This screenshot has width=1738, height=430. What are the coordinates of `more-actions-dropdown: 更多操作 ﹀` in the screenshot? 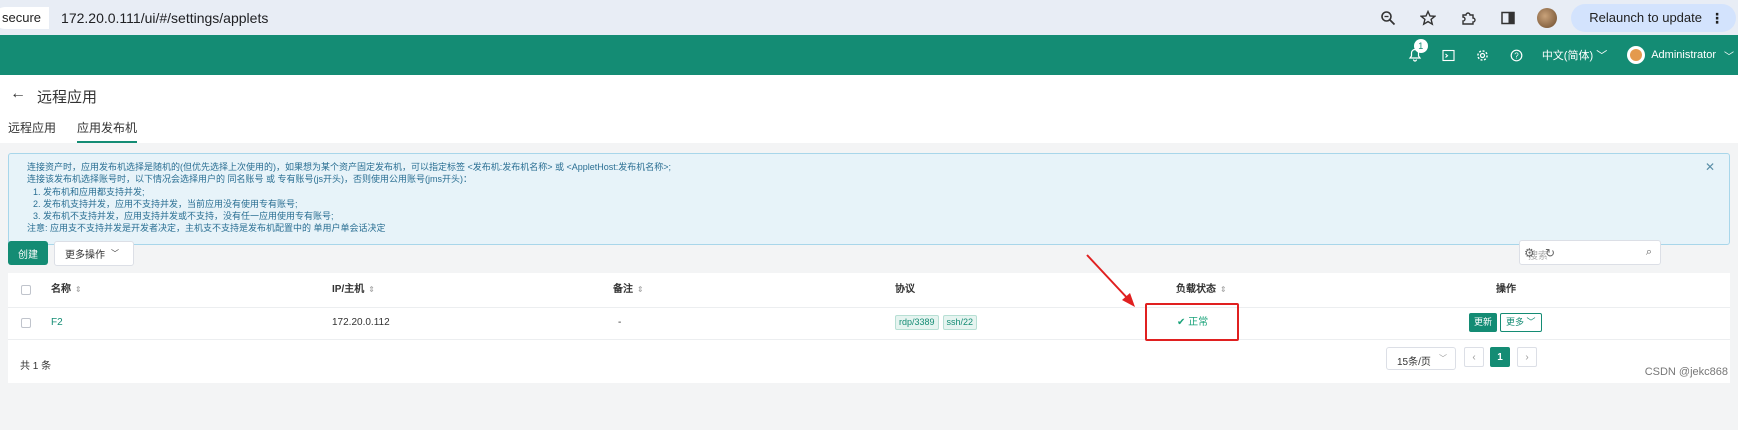 It's located at (94, 253).